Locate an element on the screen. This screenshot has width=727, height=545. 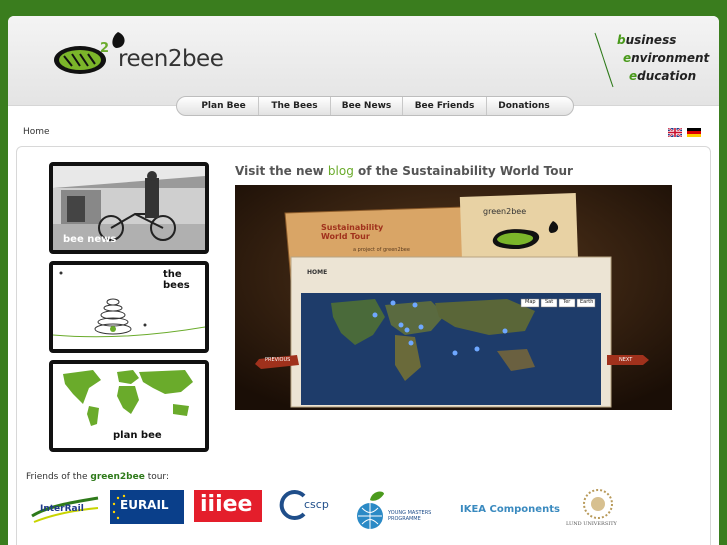
lund-seal-icon is located at coordinates (598, 504).